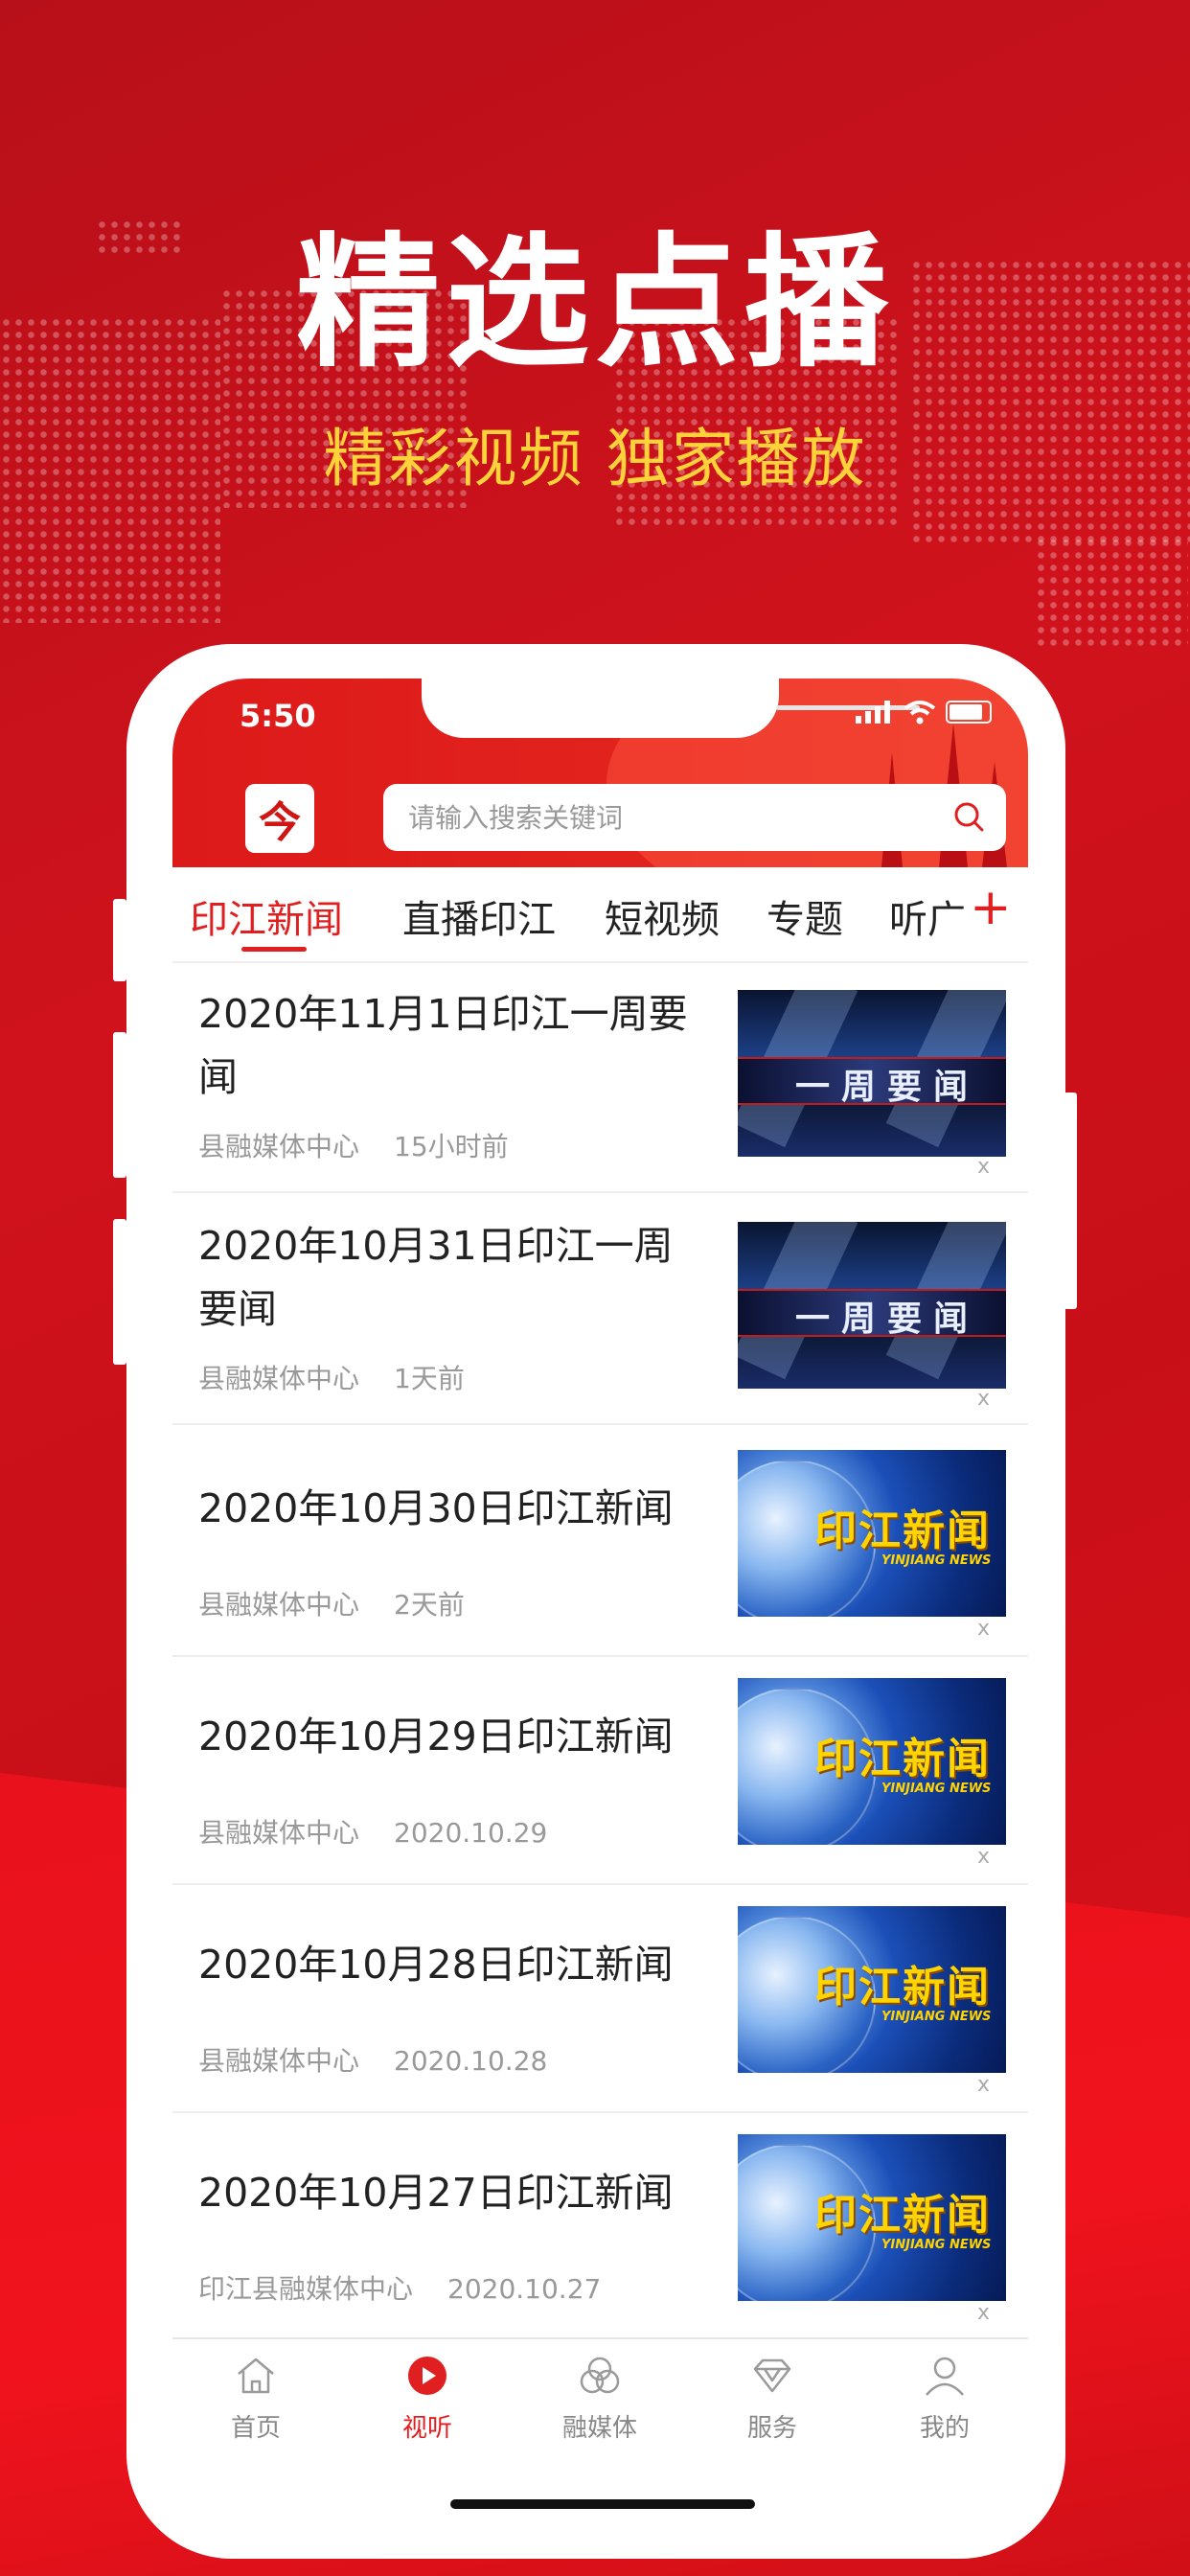 This screenshot has width=1190, height=2576. I want to click on news-time: 2020.10.27, so click(525, 2289).